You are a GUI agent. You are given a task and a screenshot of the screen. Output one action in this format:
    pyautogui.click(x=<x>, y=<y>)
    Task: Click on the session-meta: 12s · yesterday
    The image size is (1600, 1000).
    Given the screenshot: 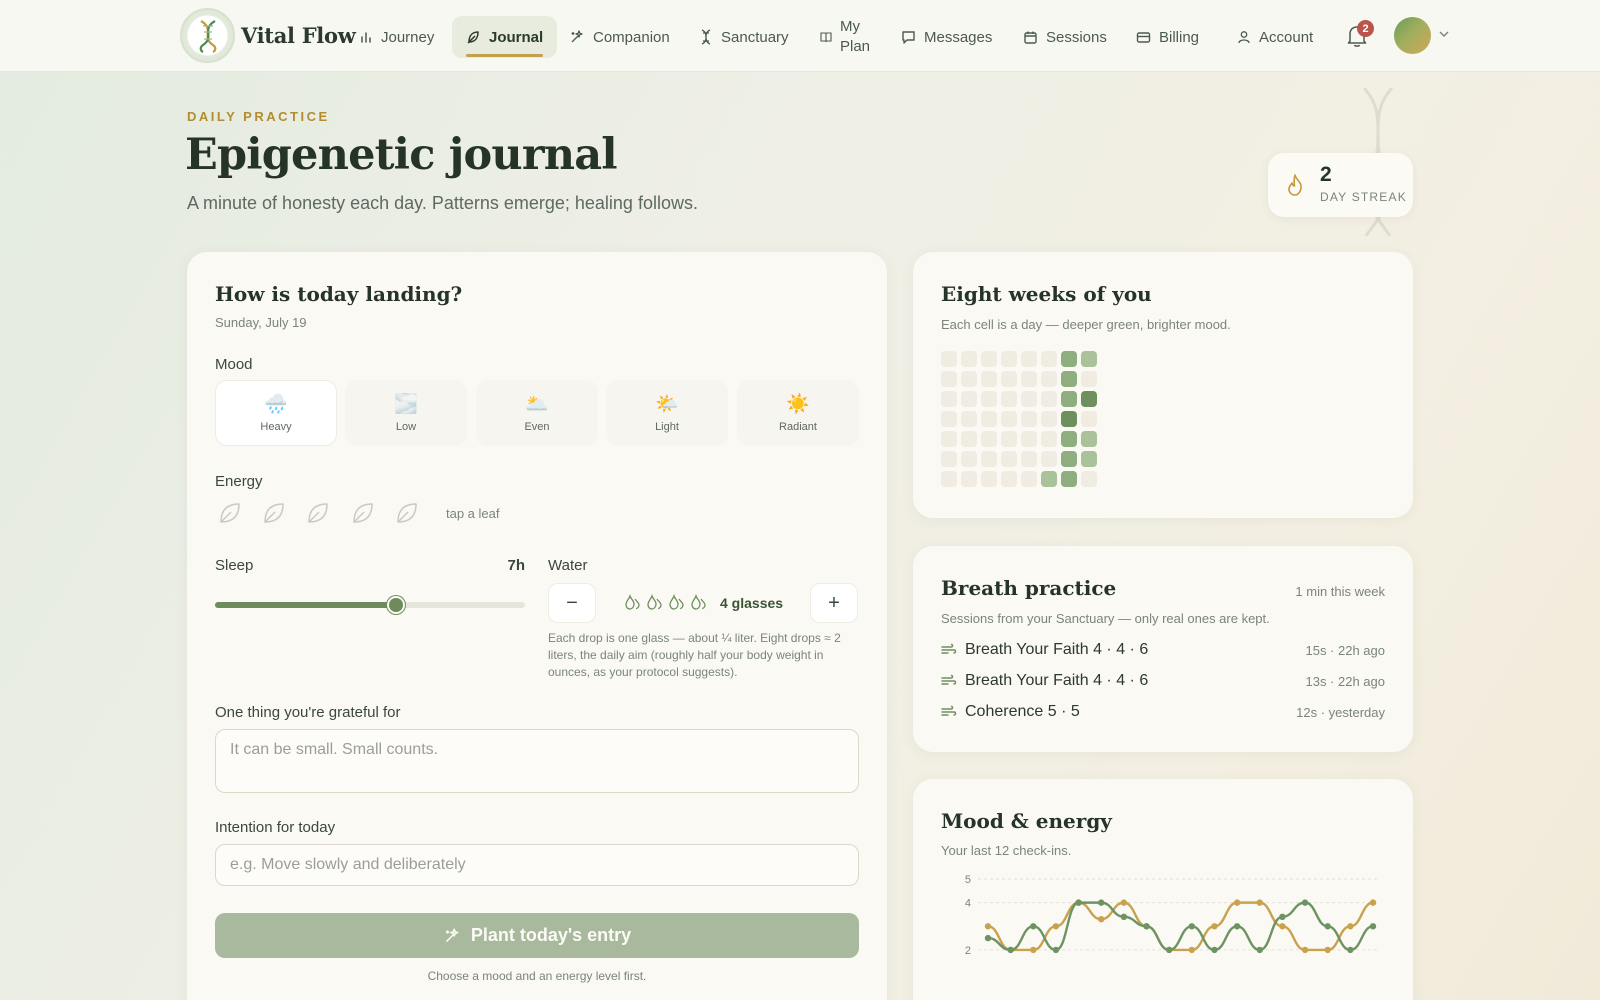 What is the action you would take?
    pyautogui.click(x=1340, y=712)
    